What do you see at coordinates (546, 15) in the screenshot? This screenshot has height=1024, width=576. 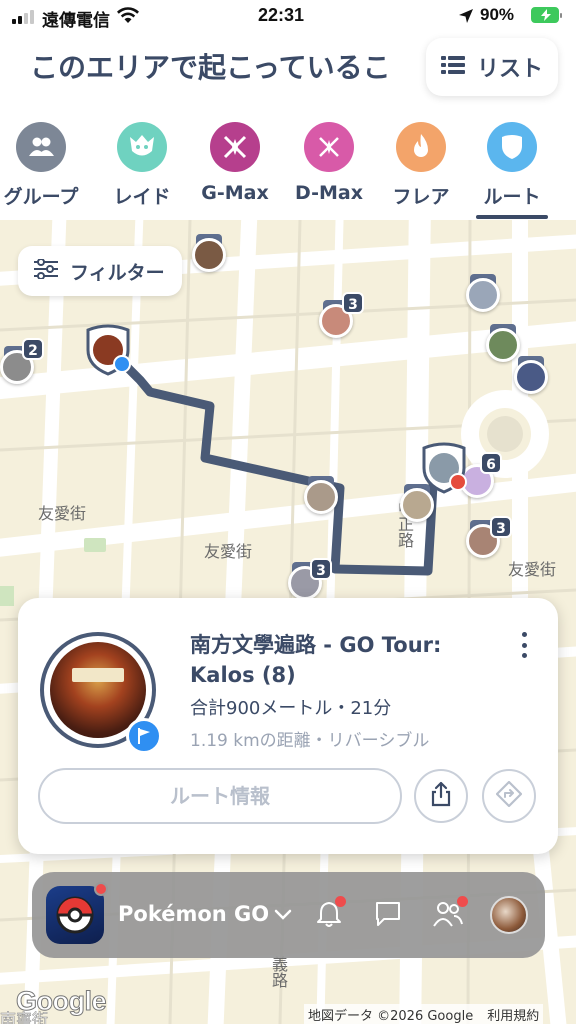 I see `battery-charging-icon` at bounding box center [546, 15].